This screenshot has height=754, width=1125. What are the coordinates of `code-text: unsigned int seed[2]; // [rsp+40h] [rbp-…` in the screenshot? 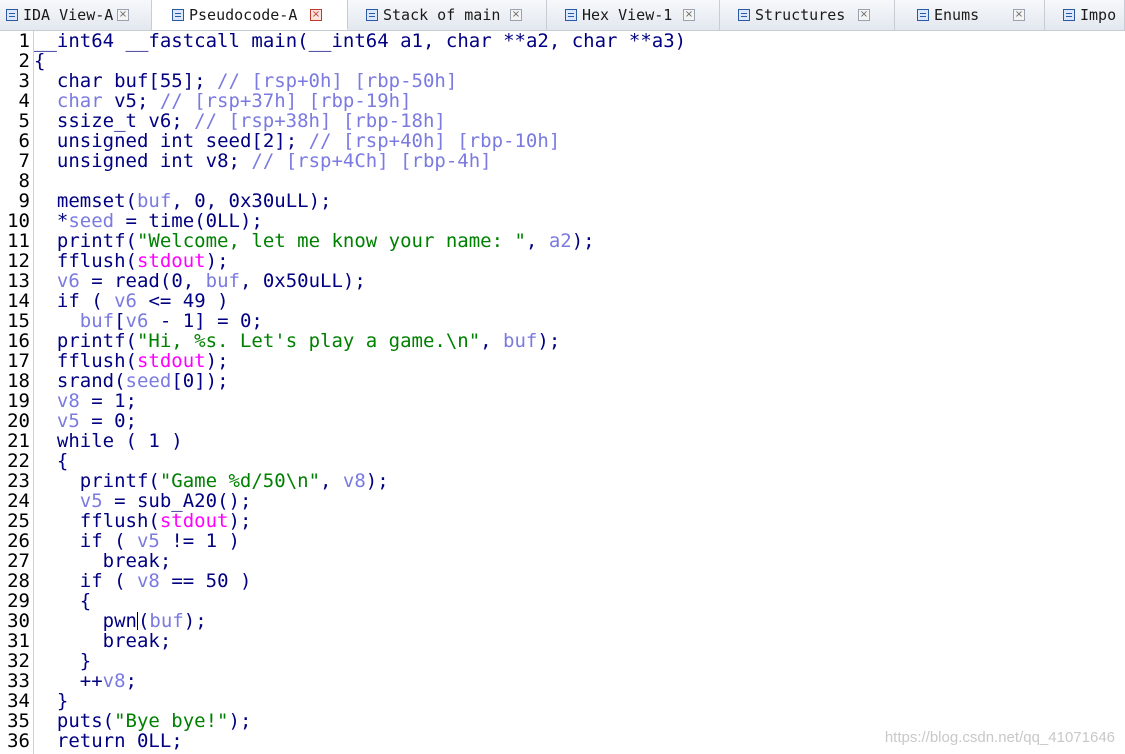 It's located at (297, 141).